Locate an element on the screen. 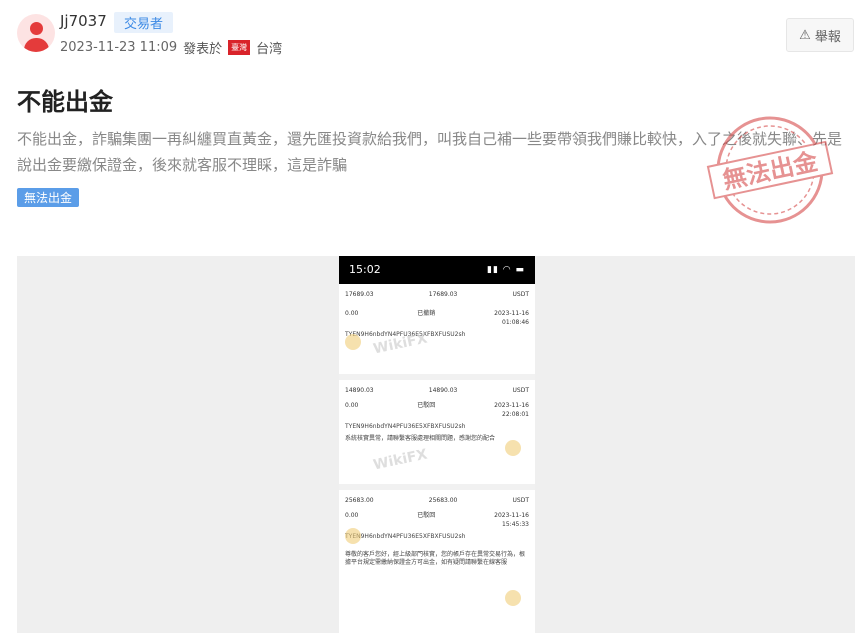 The height and width of the screenshot is (633, 864). report-label: 舉報 is located at coordinates (827, 37).